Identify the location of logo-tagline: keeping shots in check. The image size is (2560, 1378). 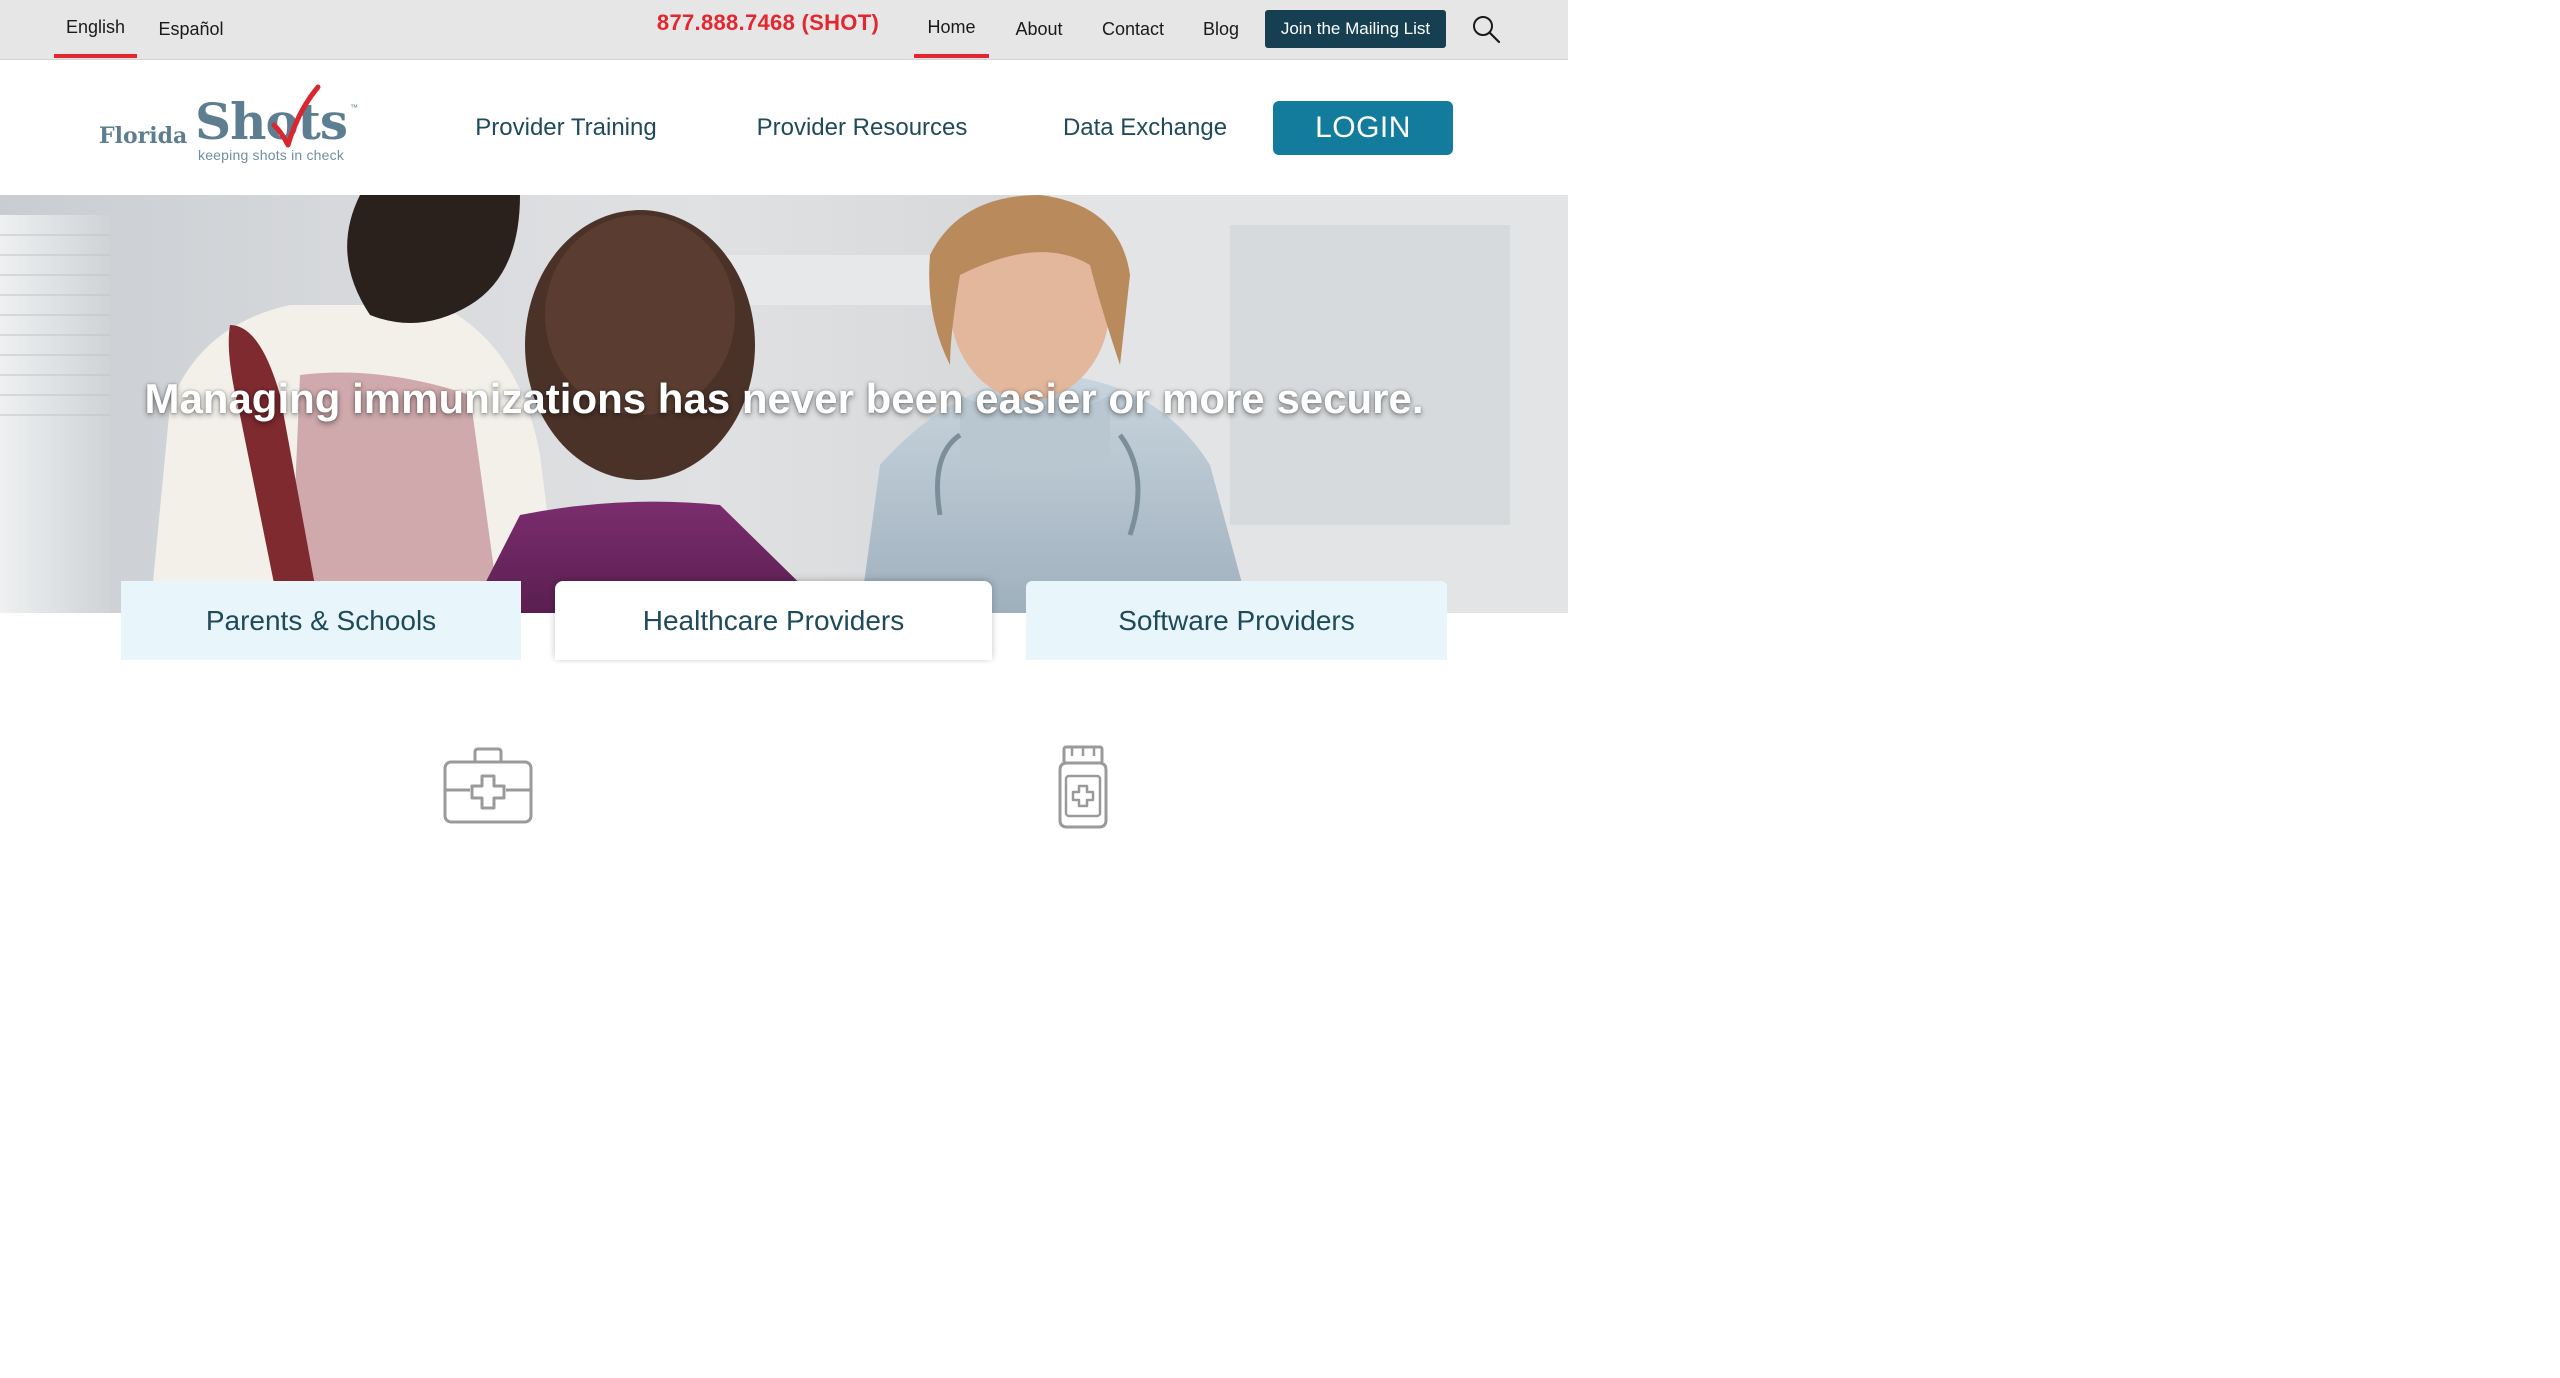
(271, 155).